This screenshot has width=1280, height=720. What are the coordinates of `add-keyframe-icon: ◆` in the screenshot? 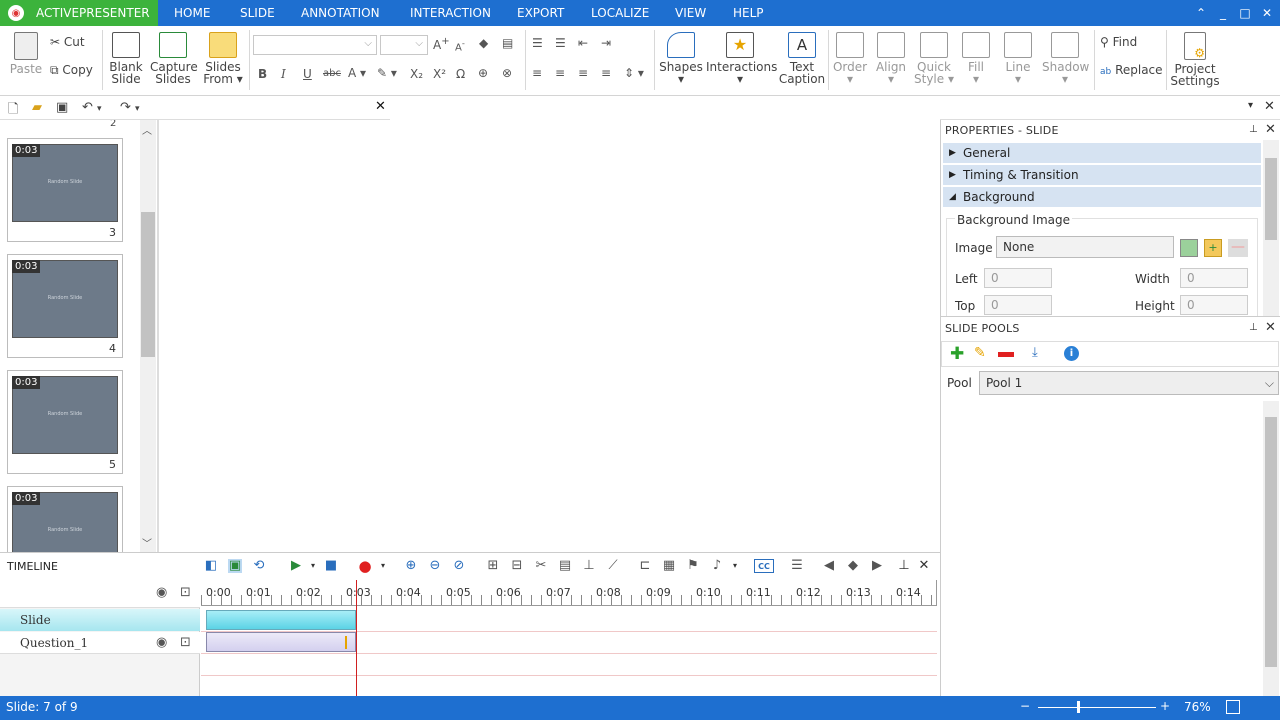 It's located at (853, 566).